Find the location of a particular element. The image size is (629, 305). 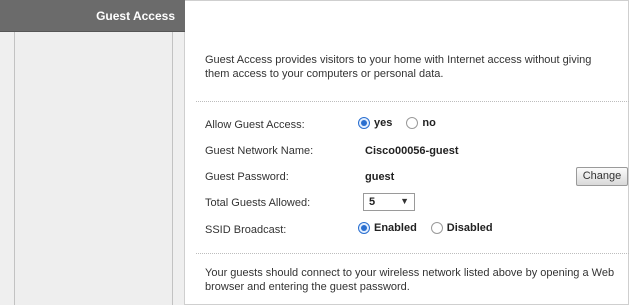

guest-network-name-label: Guest Network Name: is located at coordinates (259, 151).